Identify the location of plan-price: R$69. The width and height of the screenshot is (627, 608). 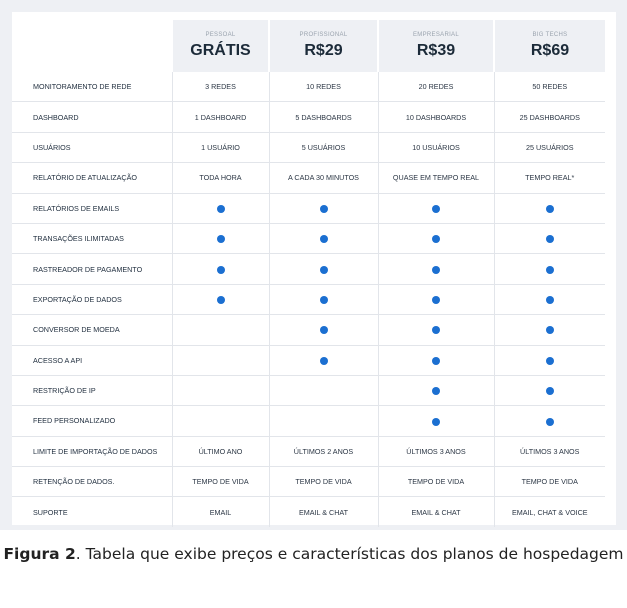
(550, 50).